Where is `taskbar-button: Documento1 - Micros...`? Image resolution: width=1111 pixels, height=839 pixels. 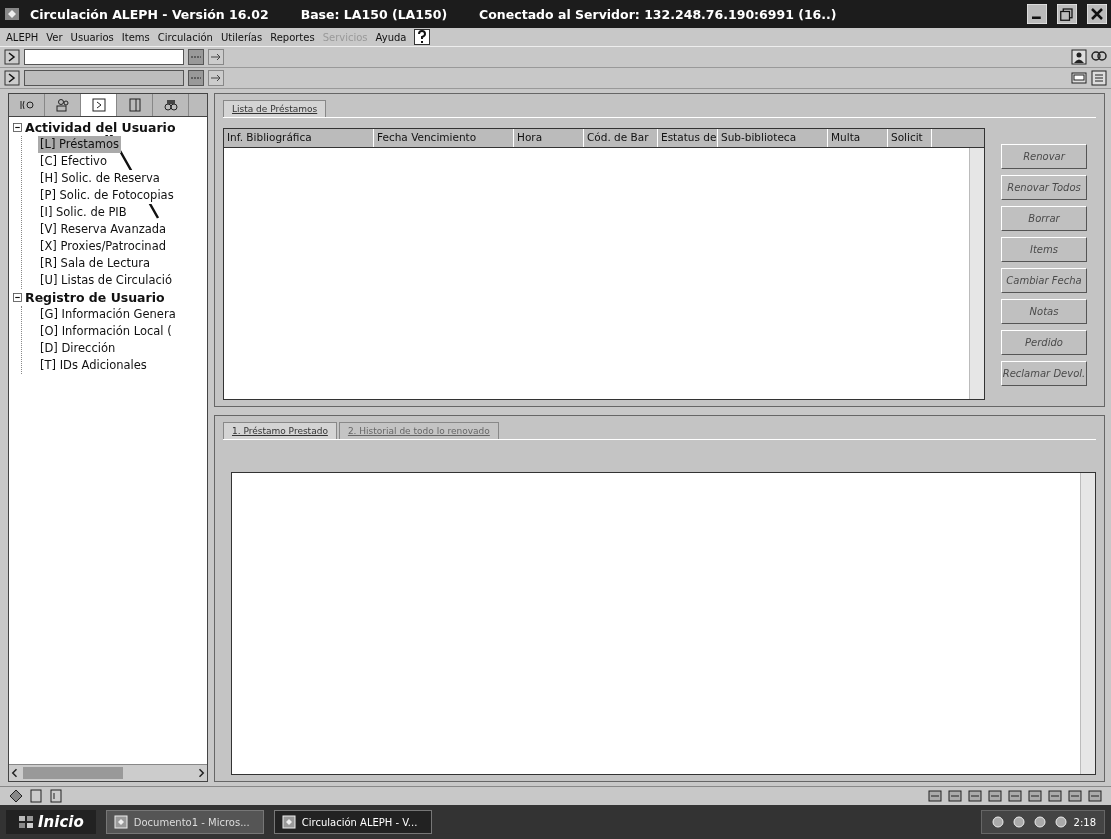
taskbar-button: Documento1 - Micros... is located at coordinates (184, 822).